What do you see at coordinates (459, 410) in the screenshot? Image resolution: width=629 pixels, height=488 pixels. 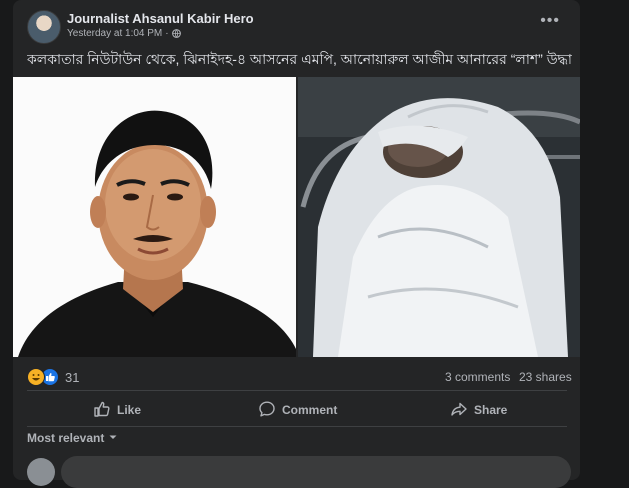 I see `share-arrow-icon` at bounding box center [459, 410].